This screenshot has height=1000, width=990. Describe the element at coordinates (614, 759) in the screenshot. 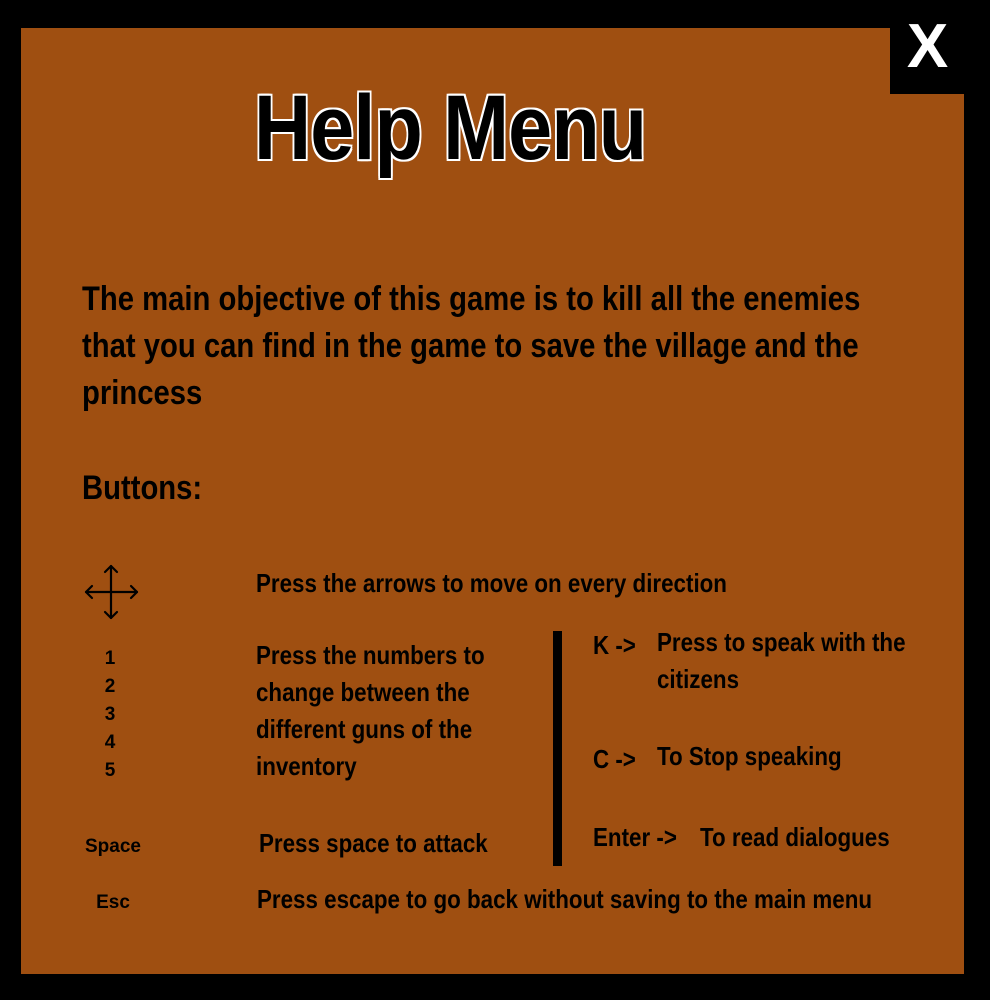

I see `c-key-label: C ->` at that location.